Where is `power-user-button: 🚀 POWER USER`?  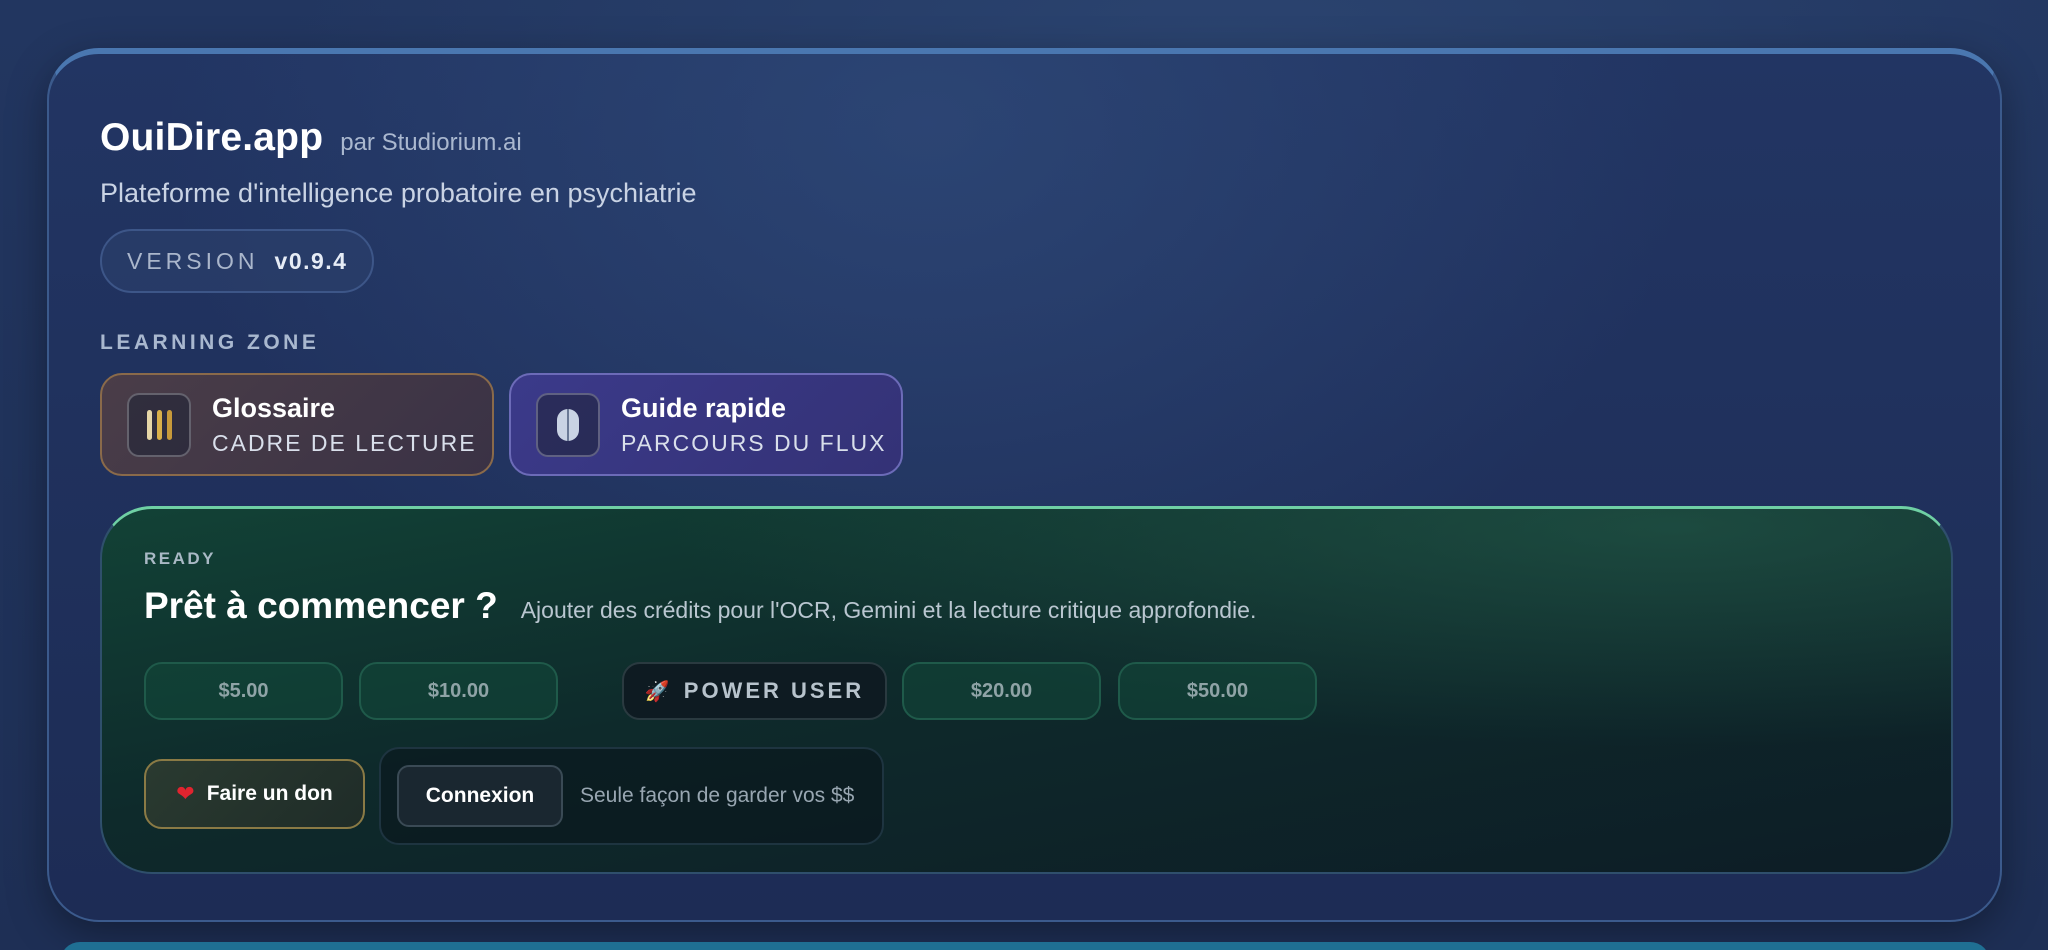 power-user-button: 🚀 POWER USER is located at coordinates (754, 691).